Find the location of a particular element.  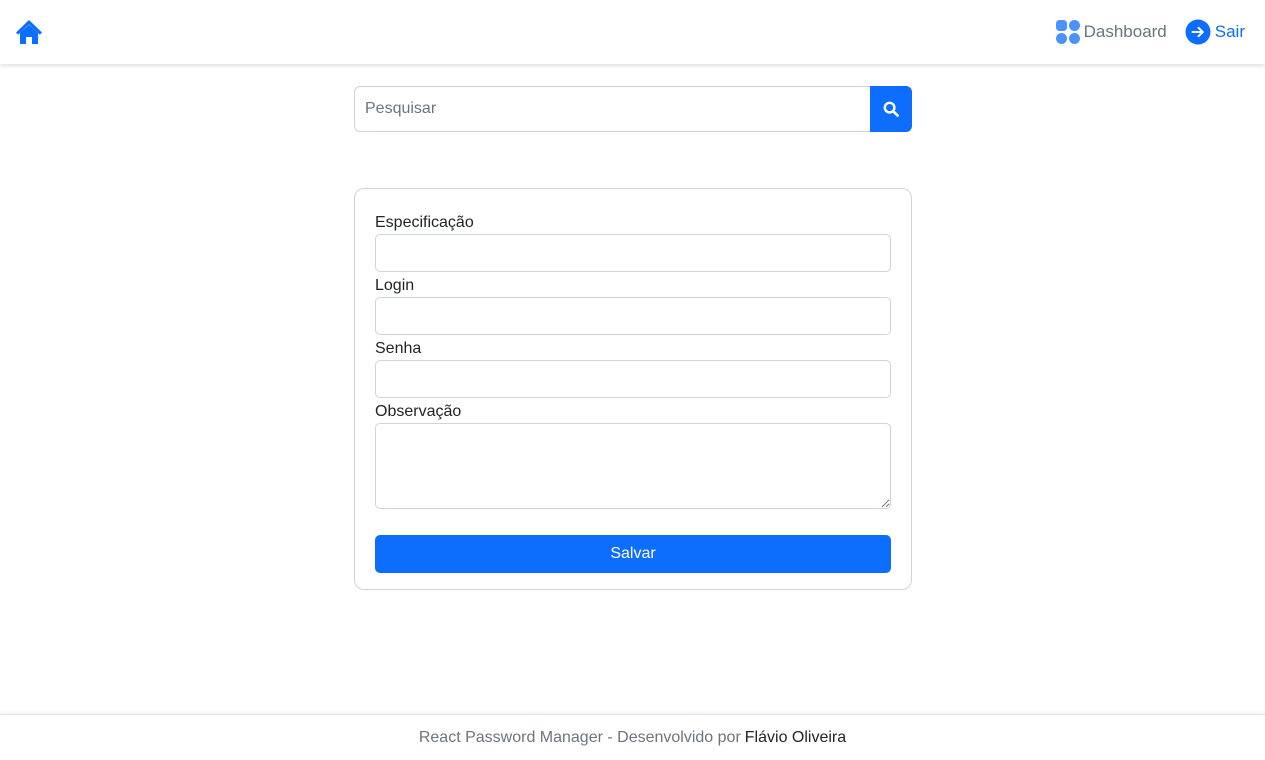

search-input is located at coordinates (612, 109).